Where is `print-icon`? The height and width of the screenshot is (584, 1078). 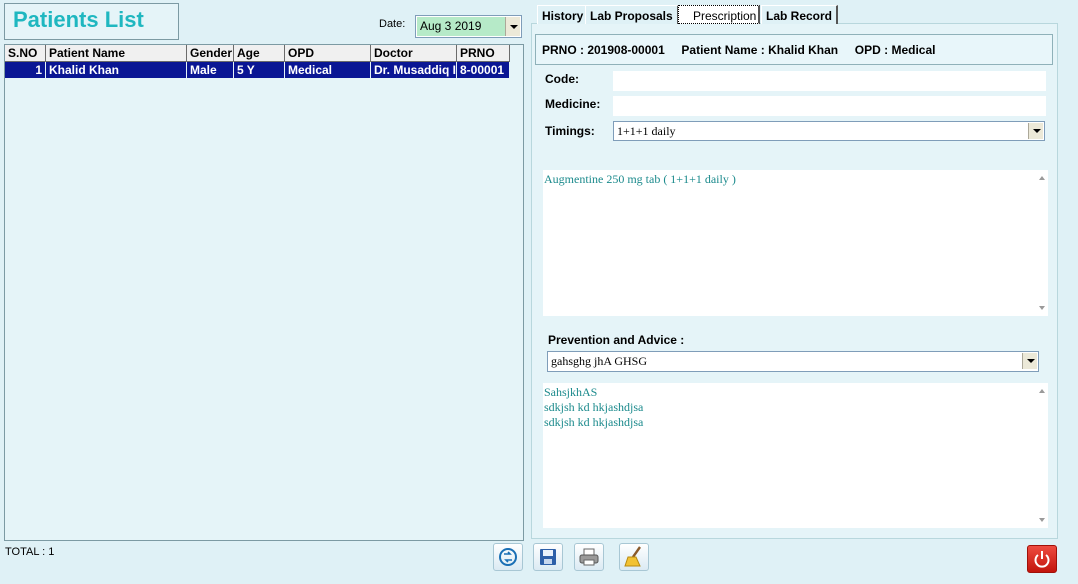 print-icon is located at coordinates (589, 557).